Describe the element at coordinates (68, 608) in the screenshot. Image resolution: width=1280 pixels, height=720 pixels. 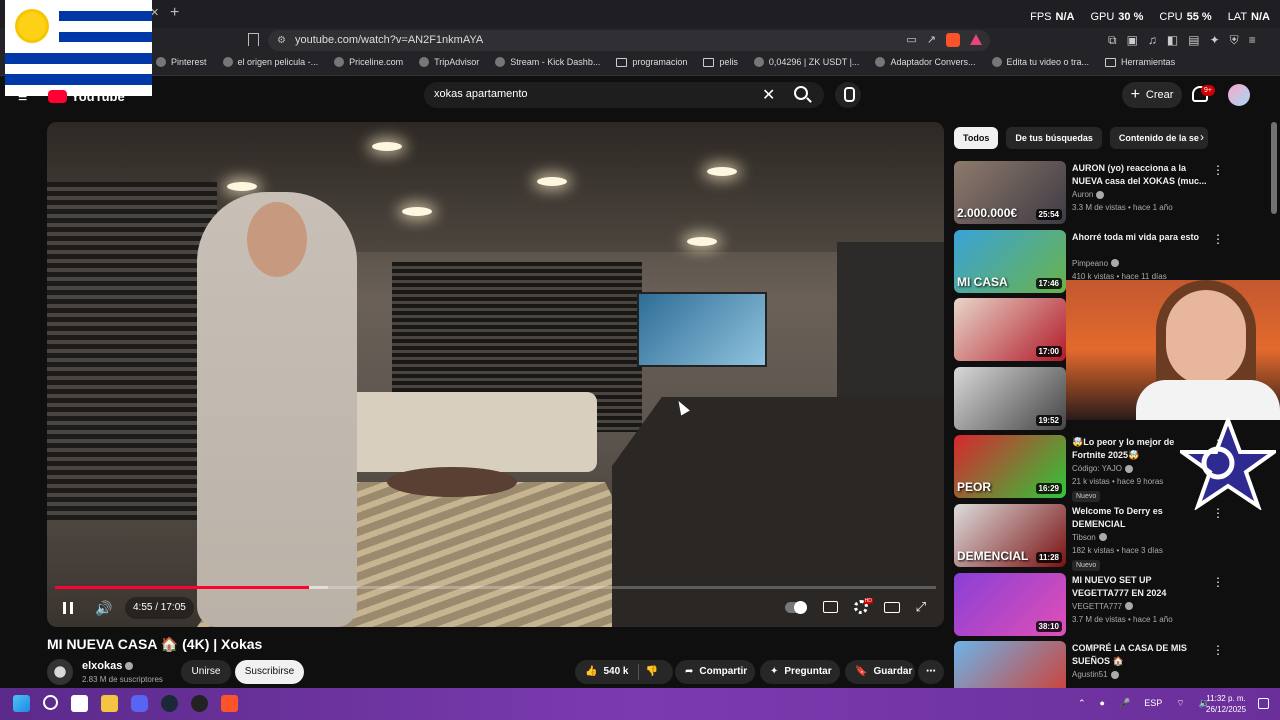
I see `pause-button` at that location.